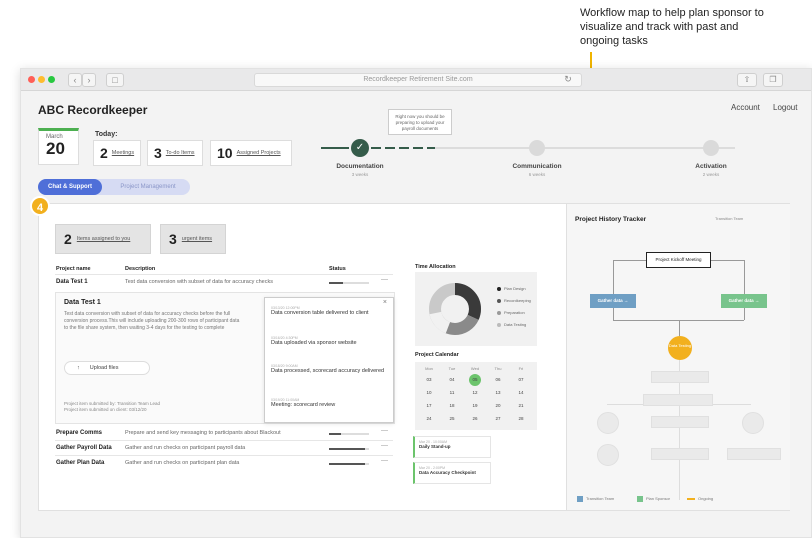  I want to click on reload-icon: ↻, so click(568, 80).